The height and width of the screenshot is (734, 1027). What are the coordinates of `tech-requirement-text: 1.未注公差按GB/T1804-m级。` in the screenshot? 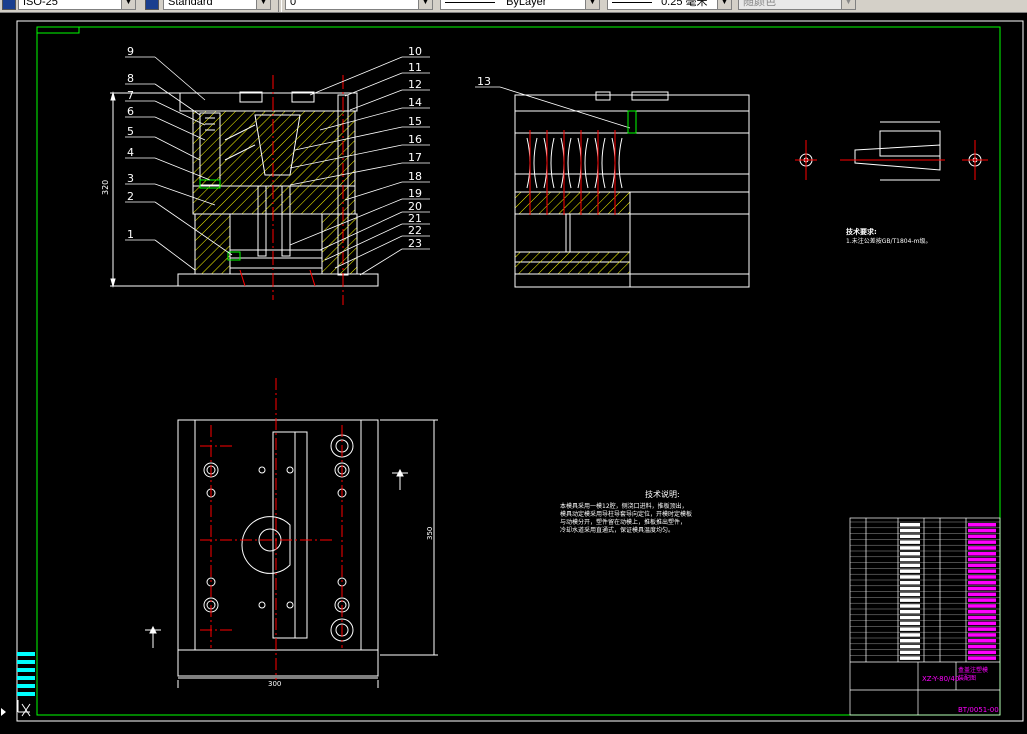 It's located at (888, 241).